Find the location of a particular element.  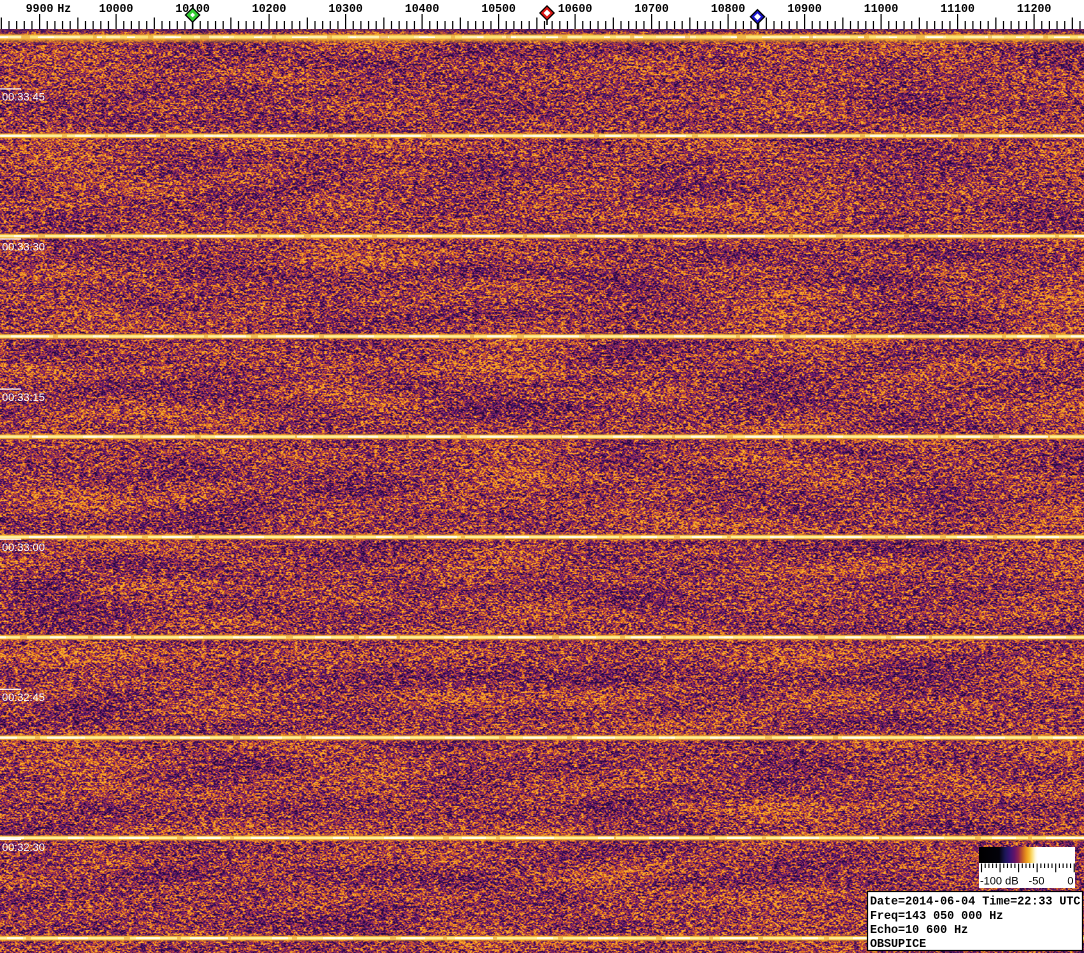

svg-text: Date=2014-06-04 Time=22:33 UTC is located at coordinates (975, 902).